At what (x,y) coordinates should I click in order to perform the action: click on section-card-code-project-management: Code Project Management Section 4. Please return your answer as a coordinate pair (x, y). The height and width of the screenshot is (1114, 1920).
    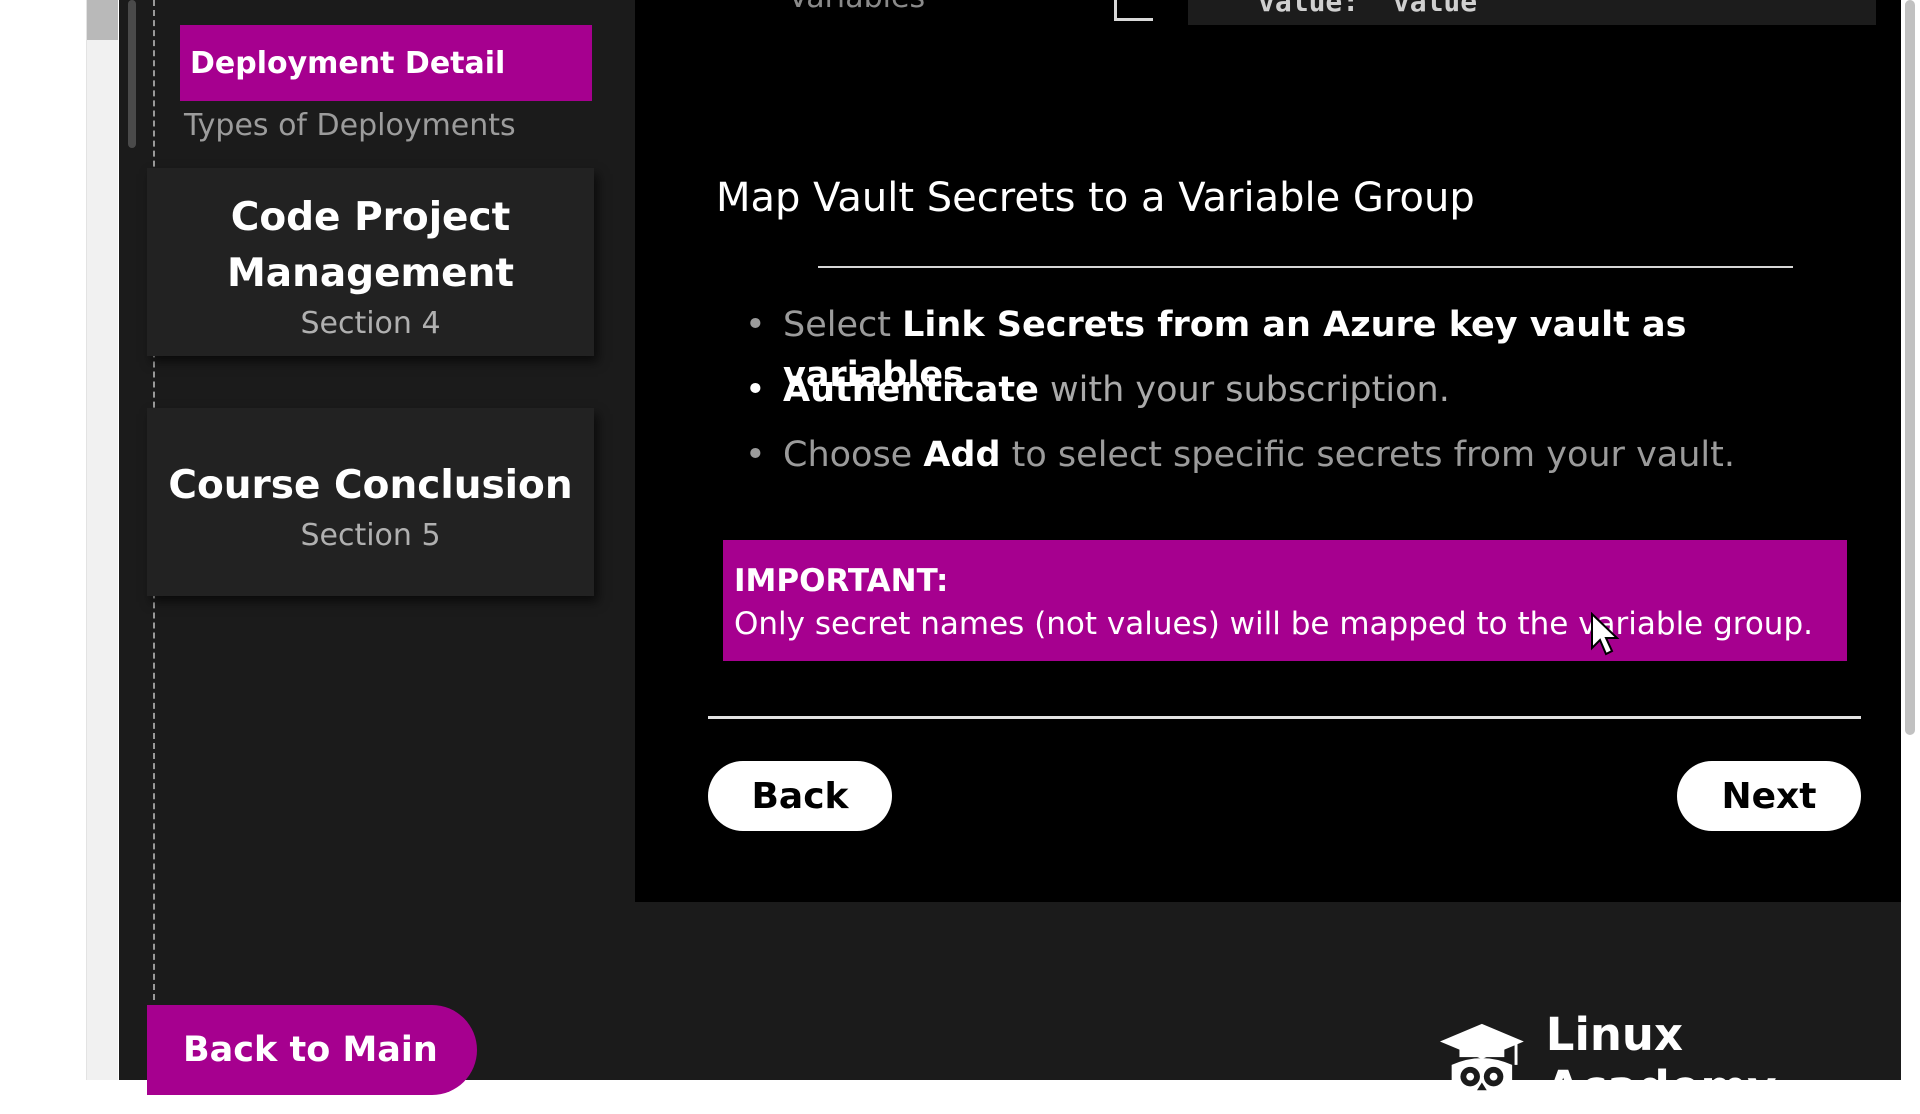
    Looking at the image, I should click on (370, 262).